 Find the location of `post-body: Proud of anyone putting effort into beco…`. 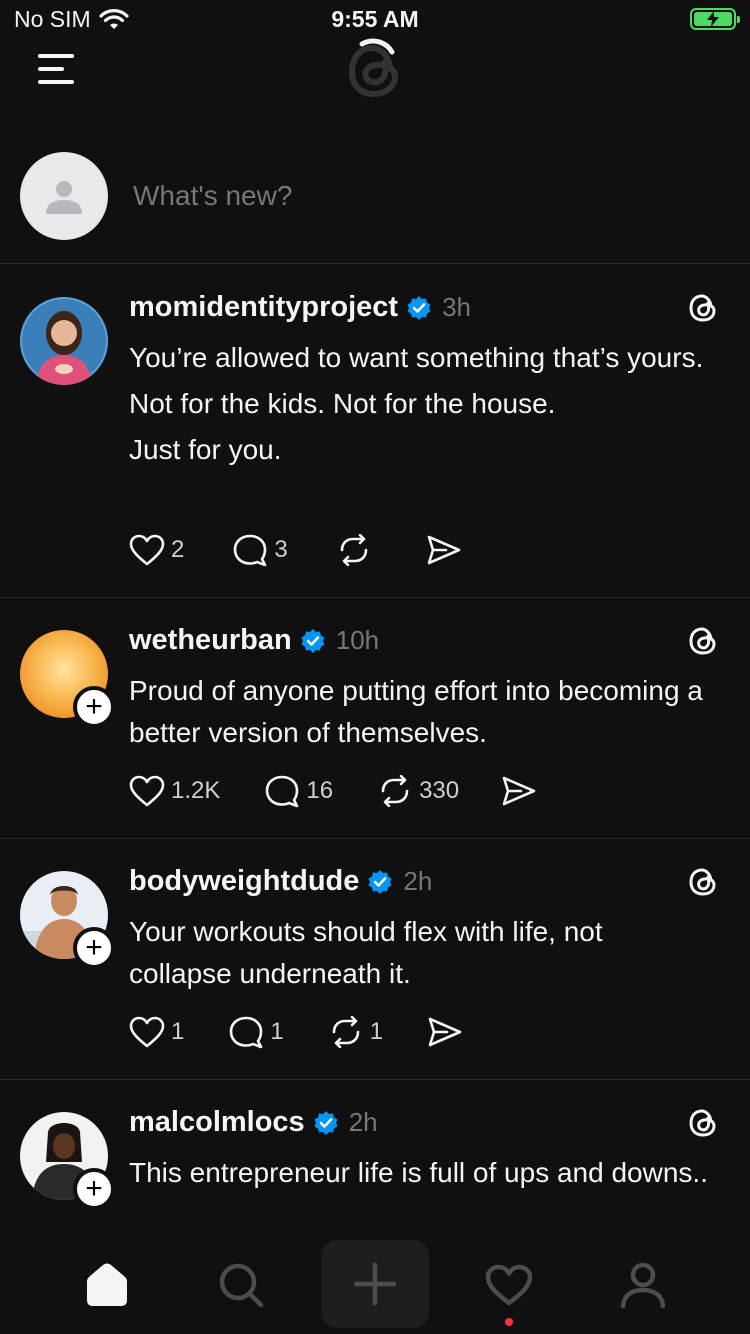

post-body: Proud of anyone putting effort into beco… is located at coordinates (419, 714).